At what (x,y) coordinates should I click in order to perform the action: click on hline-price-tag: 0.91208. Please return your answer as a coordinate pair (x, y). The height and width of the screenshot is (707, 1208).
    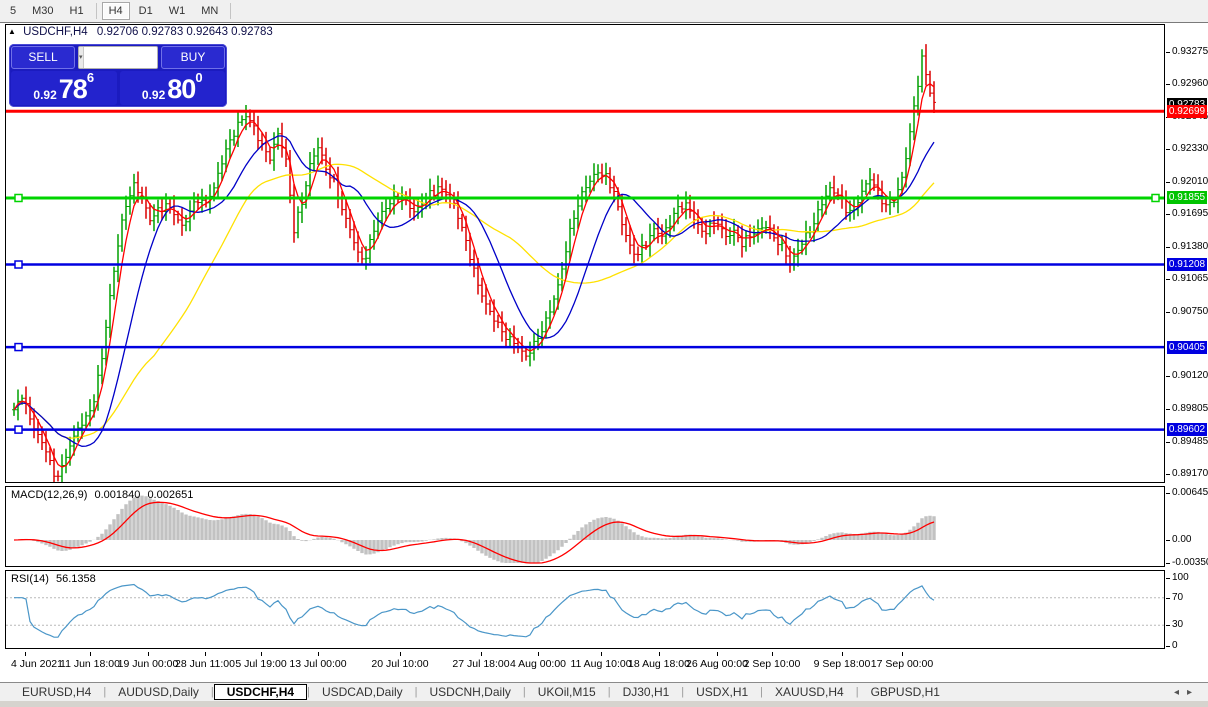
    Looking at the image, I should click on (1187, 264).